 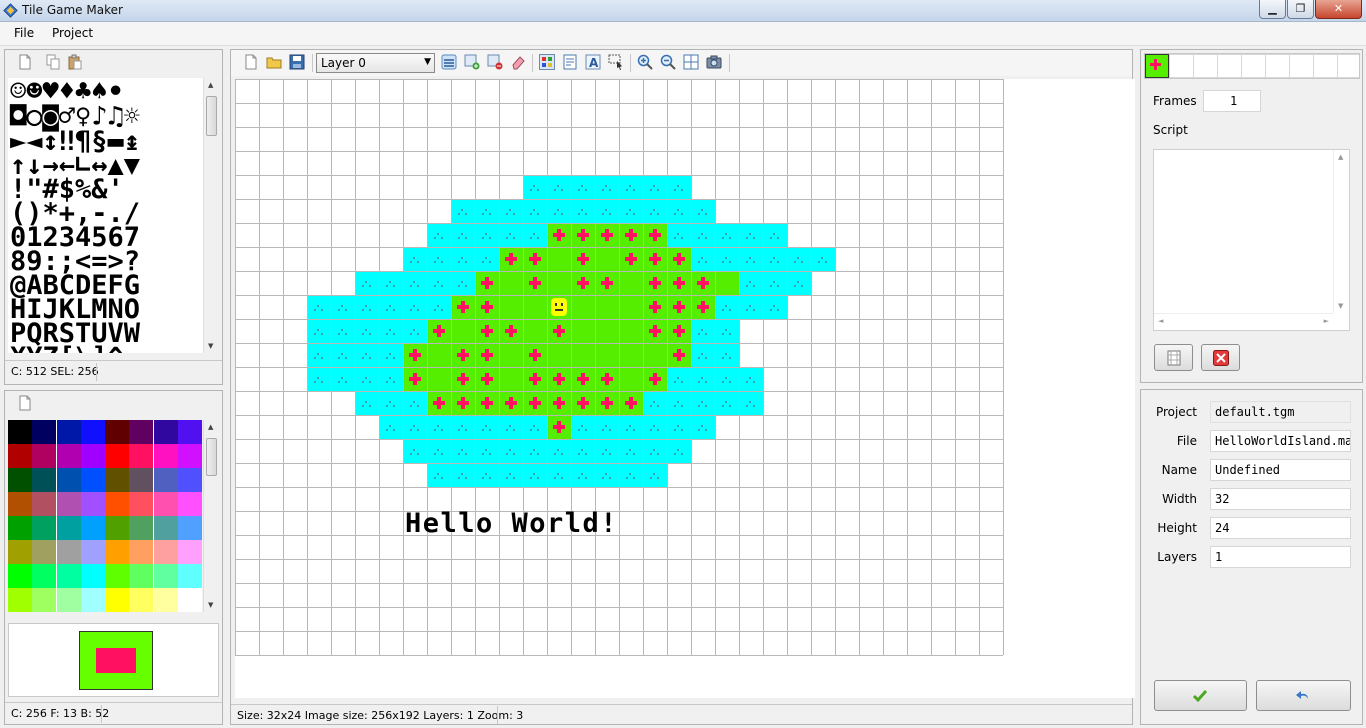 I want to click on script-scrollbar: ▲ ▼, so click(x=1341, y=231).